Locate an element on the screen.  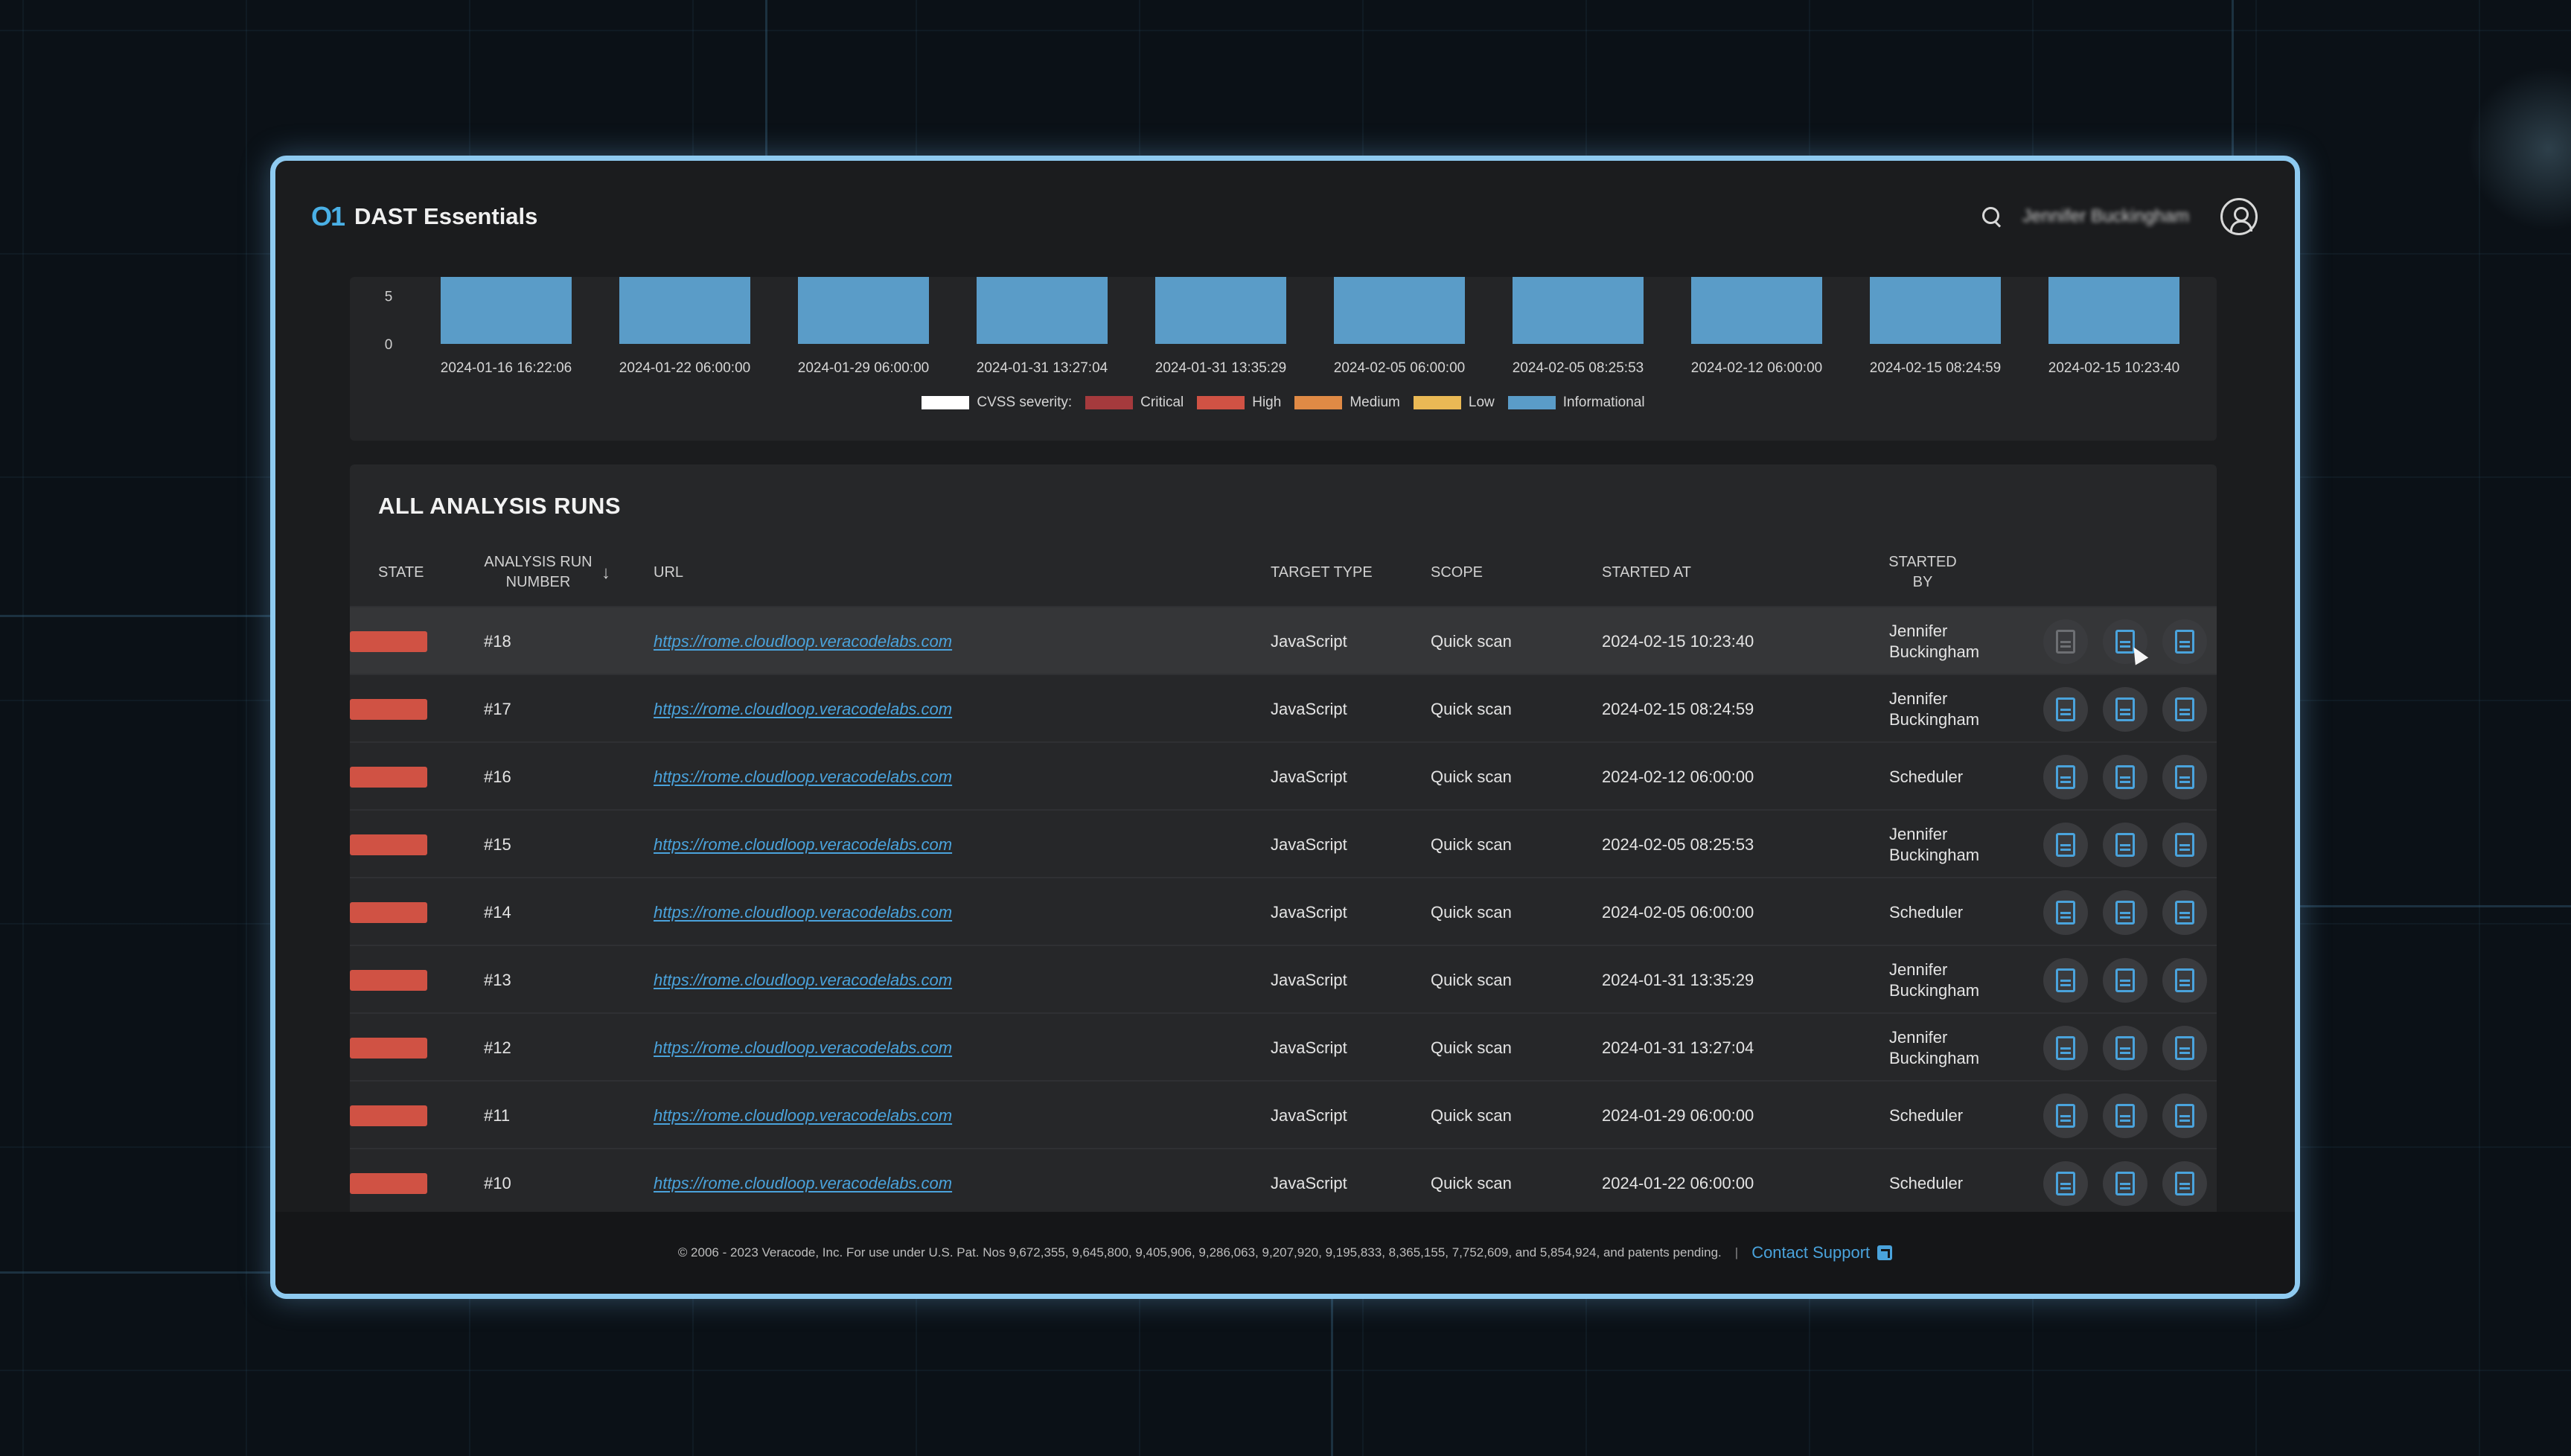
user-avatar-icon is located at coordinates (2239, 216).